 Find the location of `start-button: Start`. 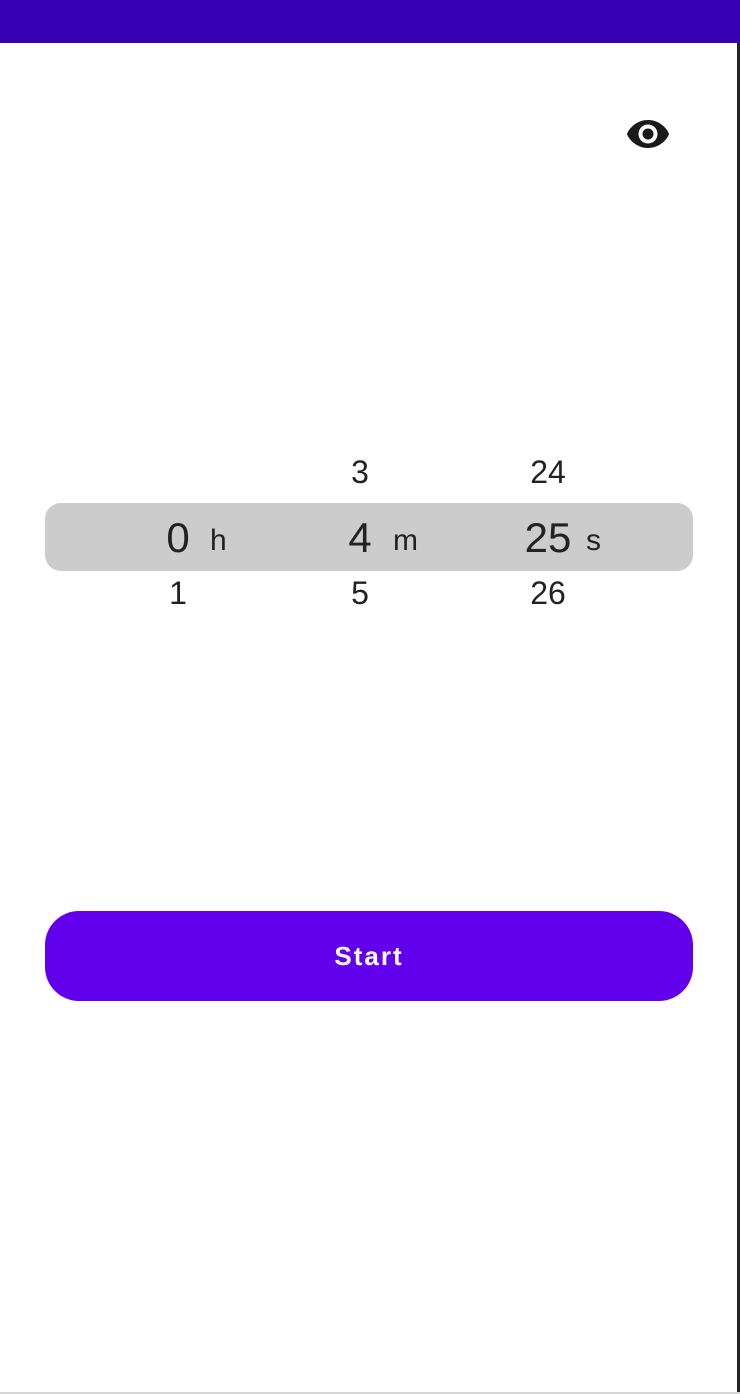

start-button: Start is located at coordinates (369, 956).